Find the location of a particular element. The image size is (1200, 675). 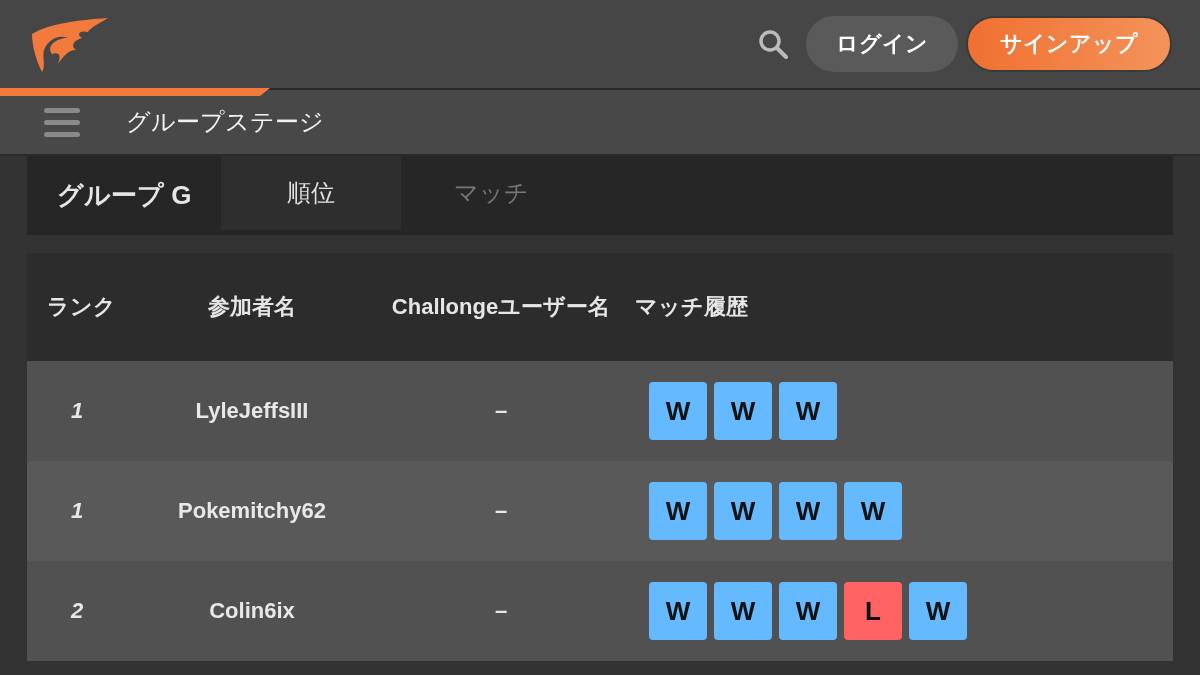

group-title: グループ G is located at coordinates (124, 195).